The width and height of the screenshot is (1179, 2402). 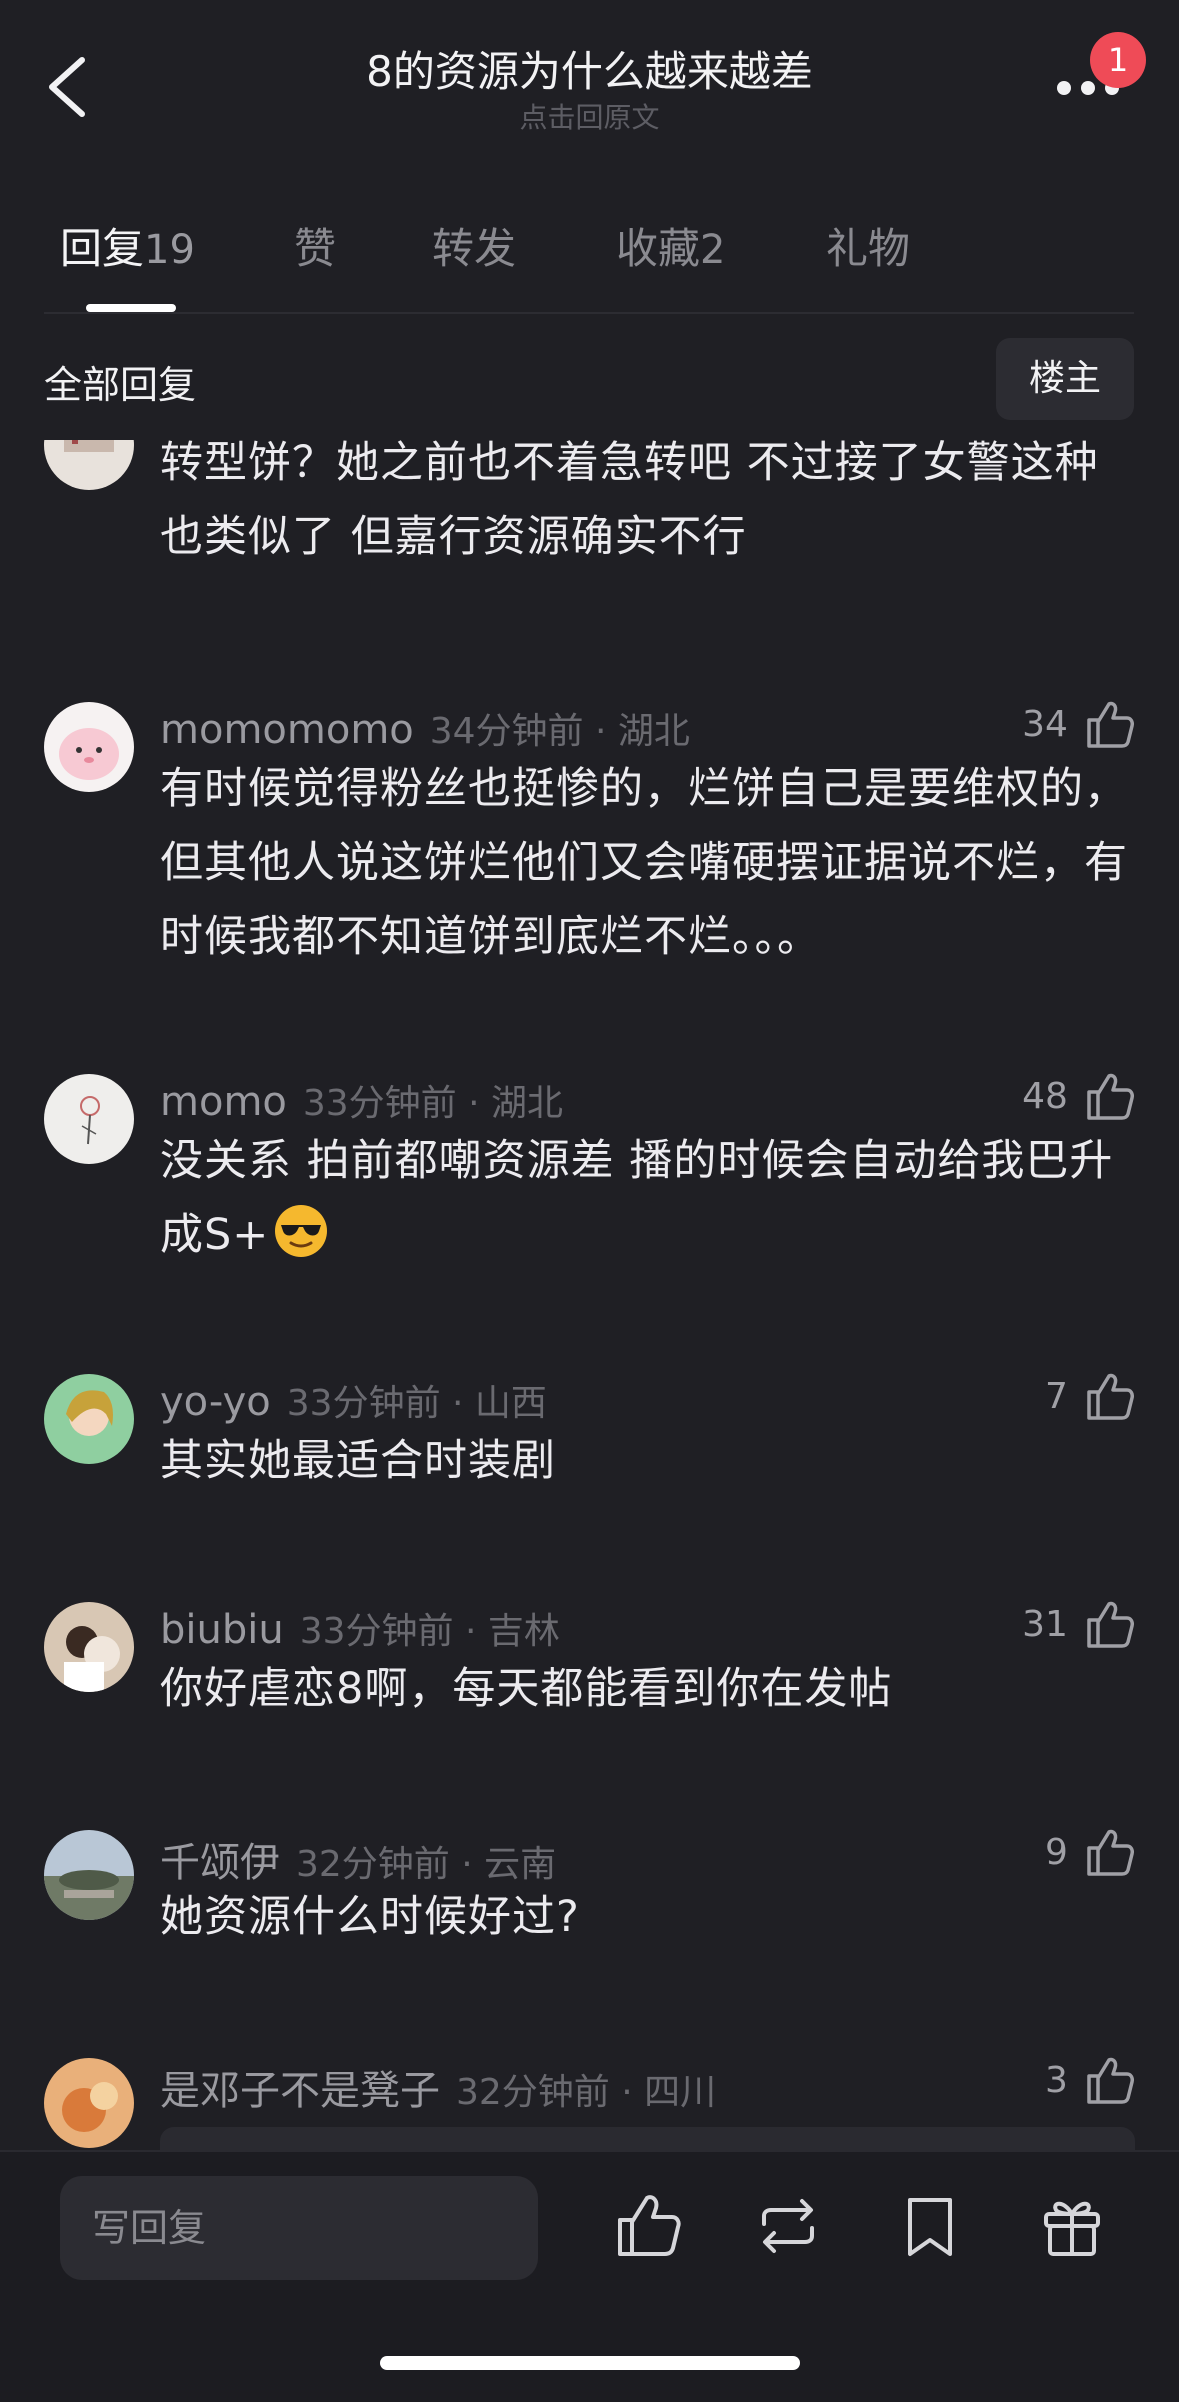 I want to click on gift-icon, so click(x=1072, y=2226).